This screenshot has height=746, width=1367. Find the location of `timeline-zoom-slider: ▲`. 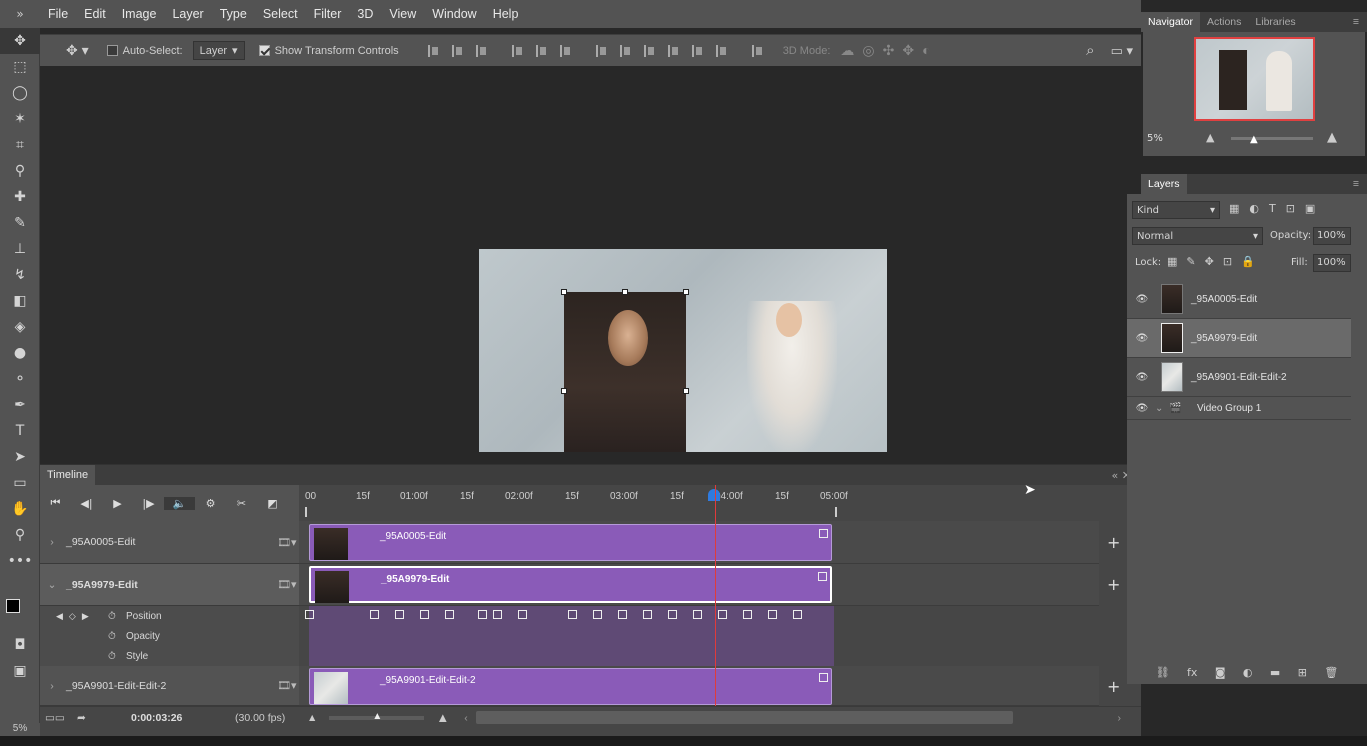

timeline-zoom-slider: ▲ is located at coordinates (377, 716).